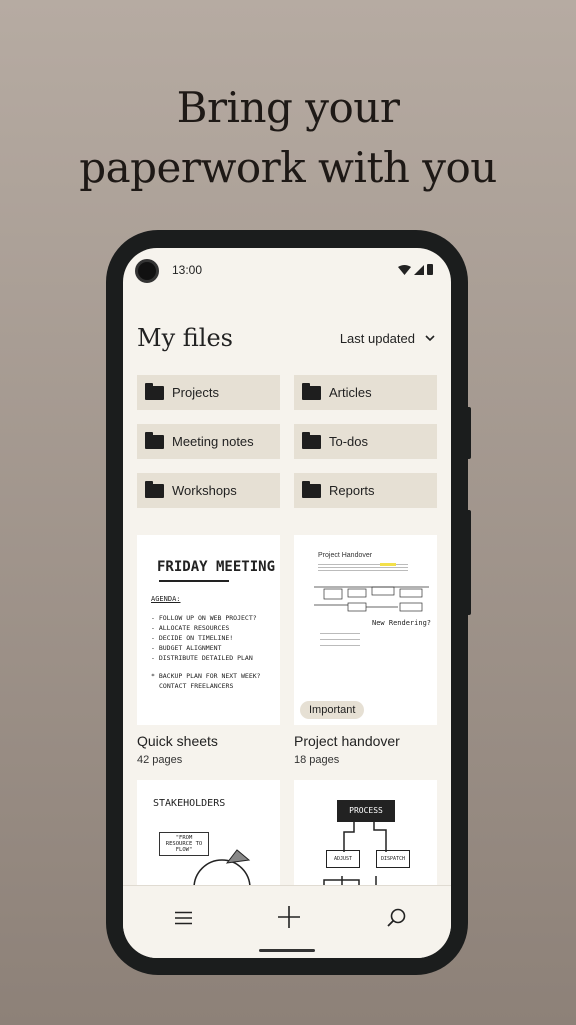 The height and width of the screenshot is (1025, 576). Describe the element at coordinates (208, 490) in the screenshot. I see `folder-workshops: Workshops` at that location.